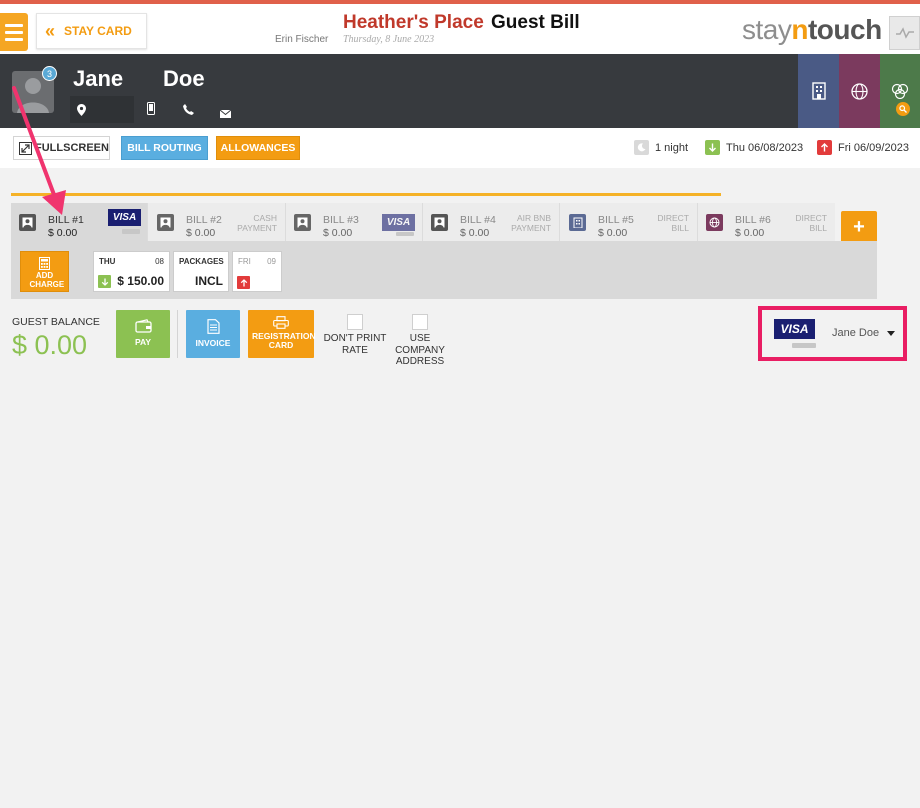 Image resolution: width=920 pixels, height=808 pixels. What do you see at coordinates (143, 334) in the screenshot?
I see `pay-button: PAY` at bounding box center [143, 334].